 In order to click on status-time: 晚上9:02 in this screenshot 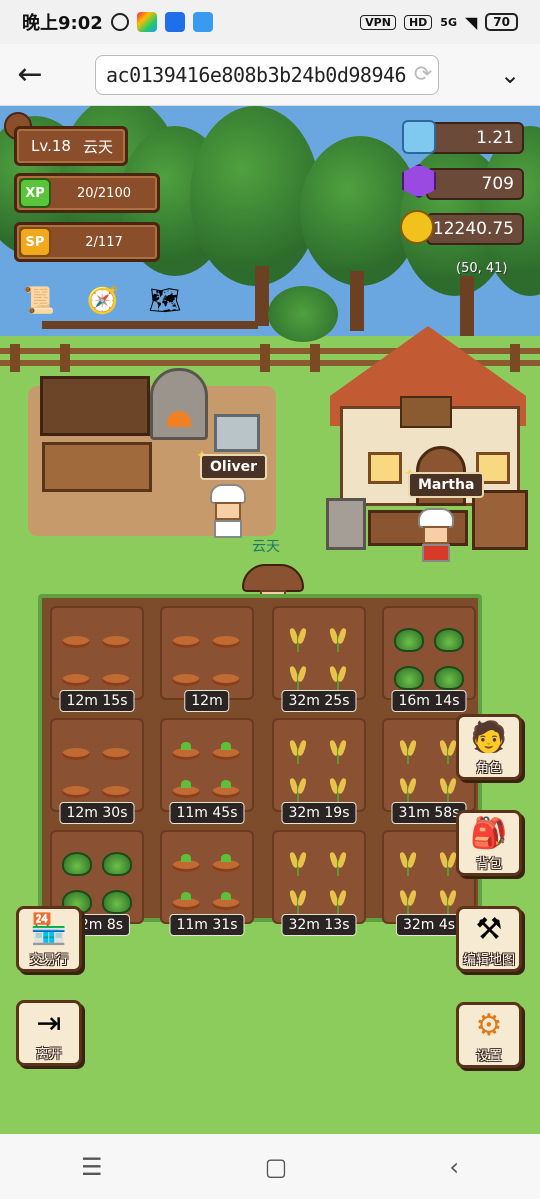, I will do `click(62, 23)`.